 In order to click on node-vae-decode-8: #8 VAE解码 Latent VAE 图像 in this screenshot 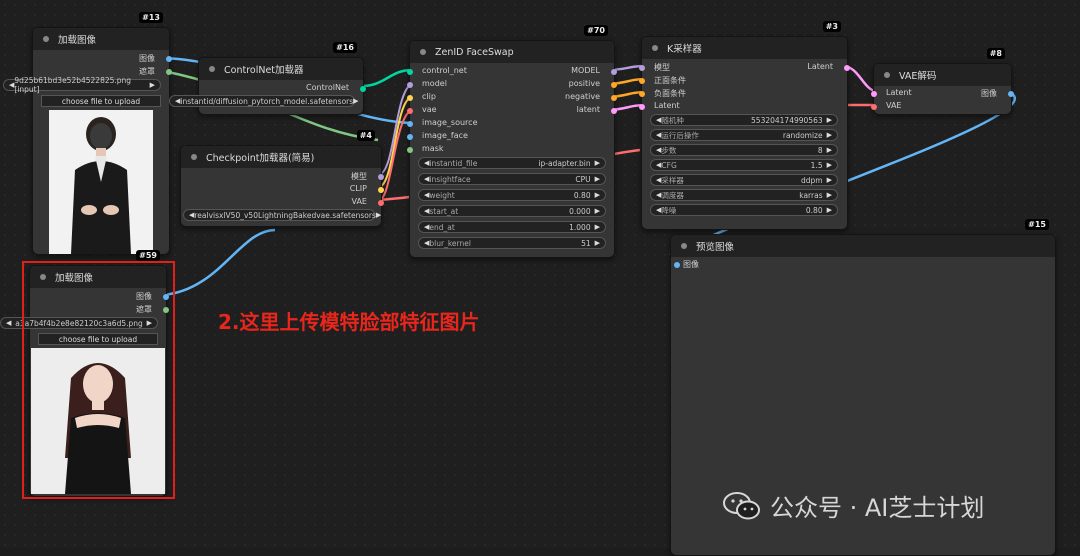, I will do `click(942, 81)`.